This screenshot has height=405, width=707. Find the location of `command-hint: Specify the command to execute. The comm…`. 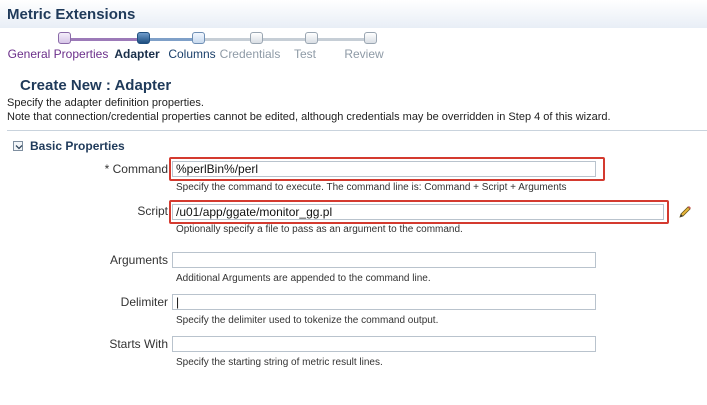

command-hint: Specify the command to execute. The comm… is located at coordinates (371, 187).